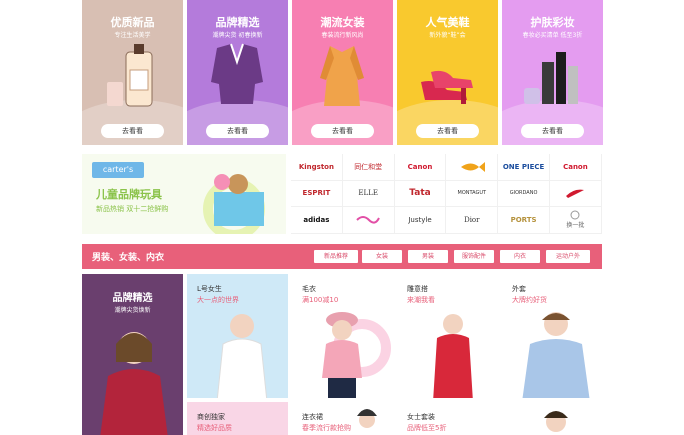 This screenshot has height=435, width=684. Describe the element at coordinates (214, 428) in the screenshot. I see `cell-subtitle: 精选好品质` at that location.